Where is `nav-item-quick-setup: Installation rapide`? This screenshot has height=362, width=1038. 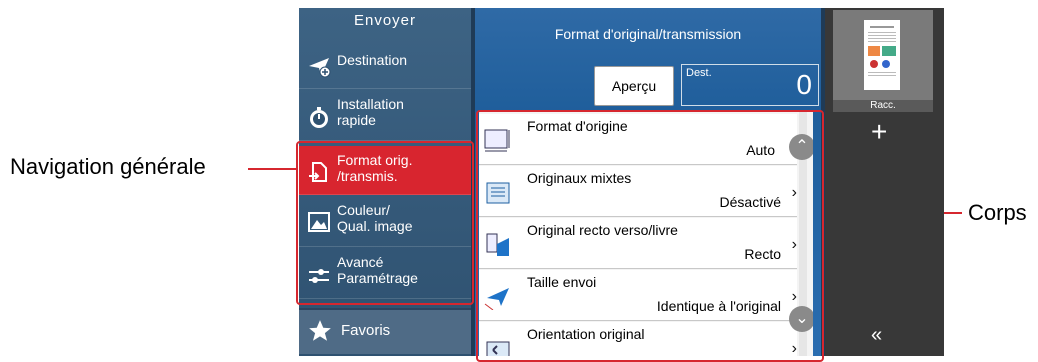
nav-item-quick-setup: Installation rapide is located at coordinates (385, 116).